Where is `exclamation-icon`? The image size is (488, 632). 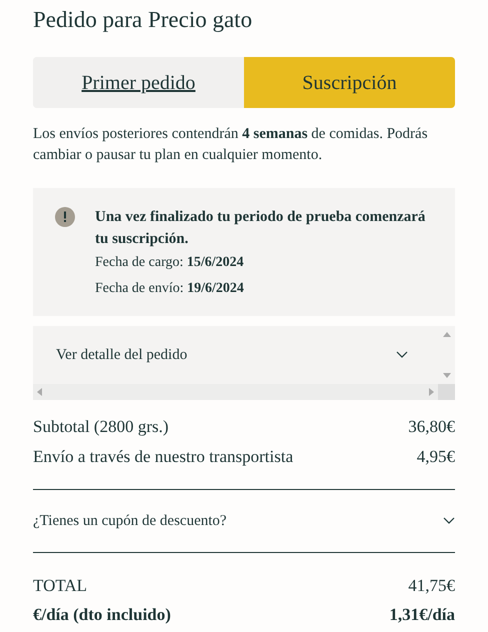 exclamation-icon is located at coordinates (65, 217).